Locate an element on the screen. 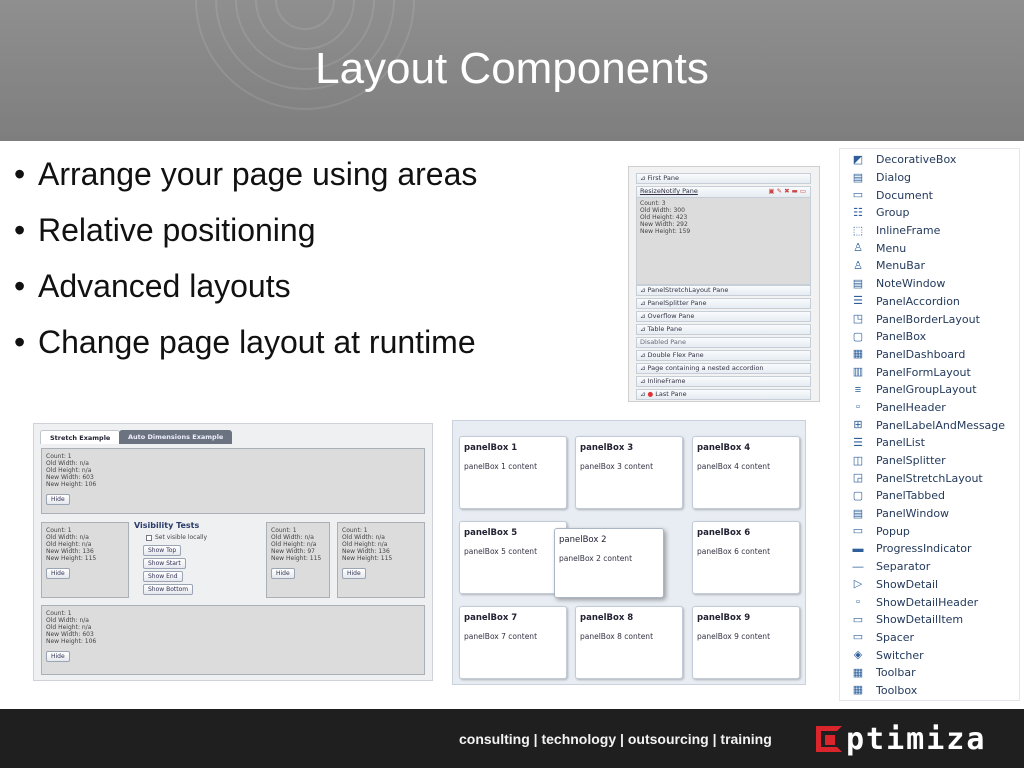 The width and height of the screenshot is (1024, 768). component-item: ▷ ShowDetail is located at coordinates (929, 585).